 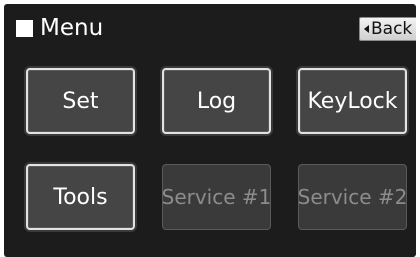 What do you see at coordinates (352, 197) in the screenshot?
I see `service-2-button: Service #2` at bounding box center [352, 197].